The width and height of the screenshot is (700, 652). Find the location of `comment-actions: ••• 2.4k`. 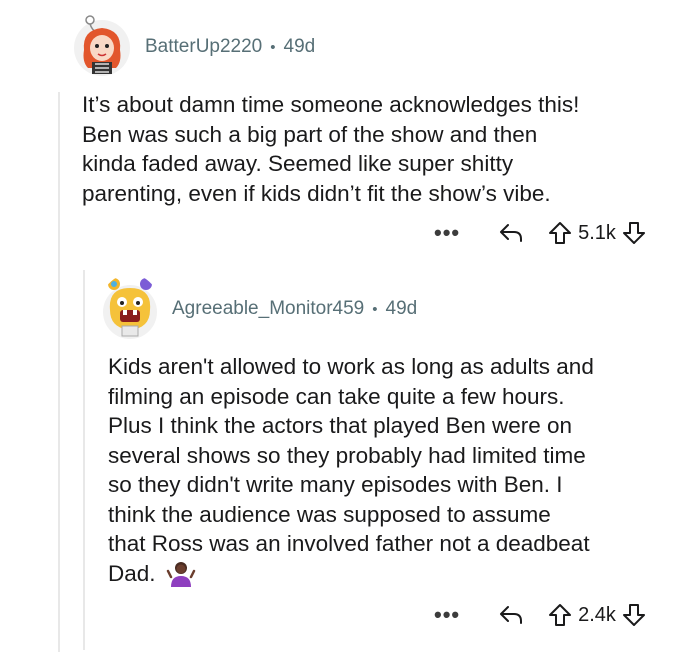

comment-actions: ••• 2.4k is located at coordinates (540, 615).